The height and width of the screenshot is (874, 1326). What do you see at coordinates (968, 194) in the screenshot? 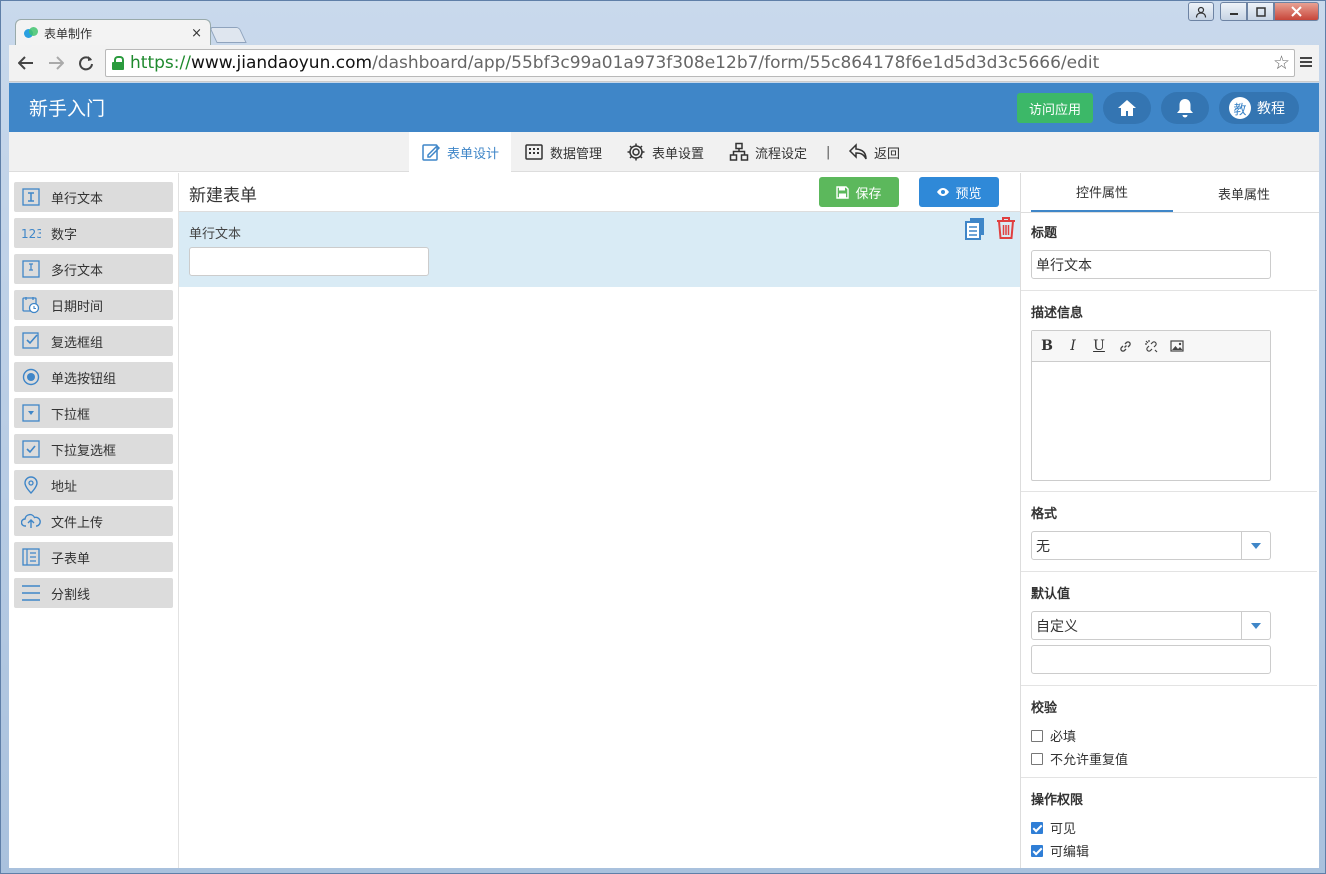
I see `preview-label: 预览` at bounding box center [968, 194].